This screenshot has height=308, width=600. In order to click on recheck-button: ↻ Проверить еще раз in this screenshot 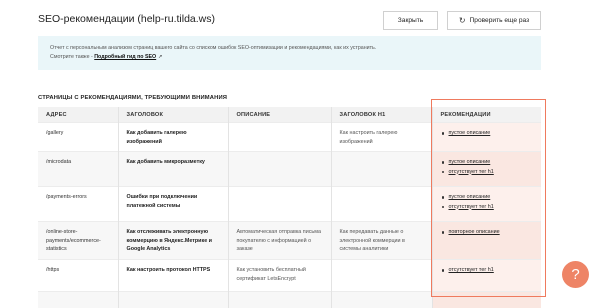, I will do `click(494, 20)`.